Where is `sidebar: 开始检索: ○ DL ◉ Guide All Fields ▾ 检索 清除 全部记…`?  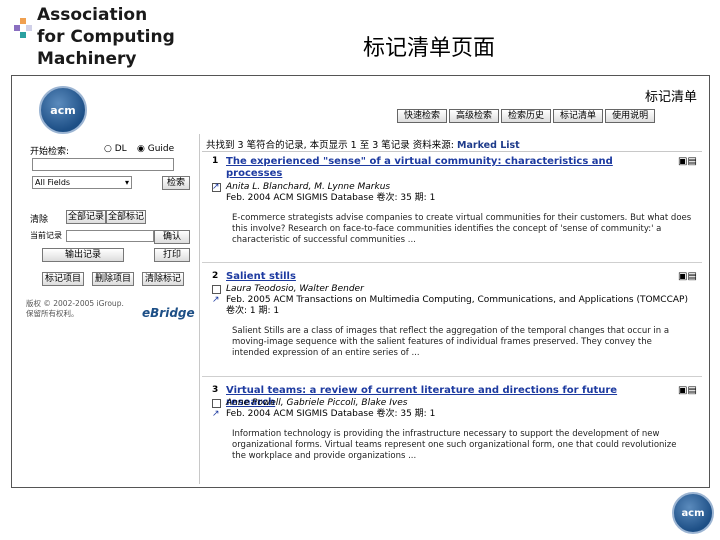 sidebar: 开始检索: ○ DL ◉ Guide All Fields ▾ 检索 清除 全部记… is located at coordinates (108, 269).